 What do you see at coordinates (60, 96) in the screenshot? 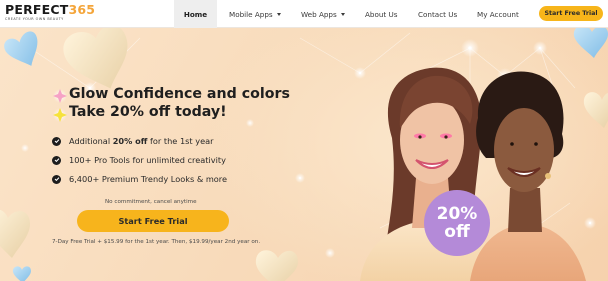
I see `pink-star-icon` at bounding box center [60, 96].